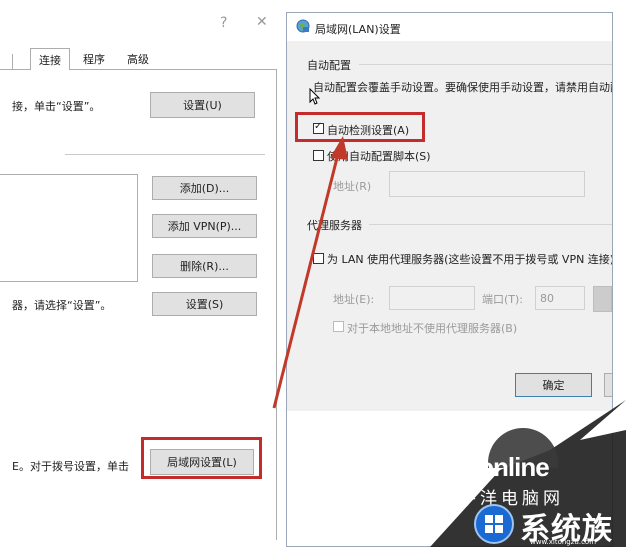 This screenshot has height=548, width=626. I want to click on arrow-head, so click(339, 148).